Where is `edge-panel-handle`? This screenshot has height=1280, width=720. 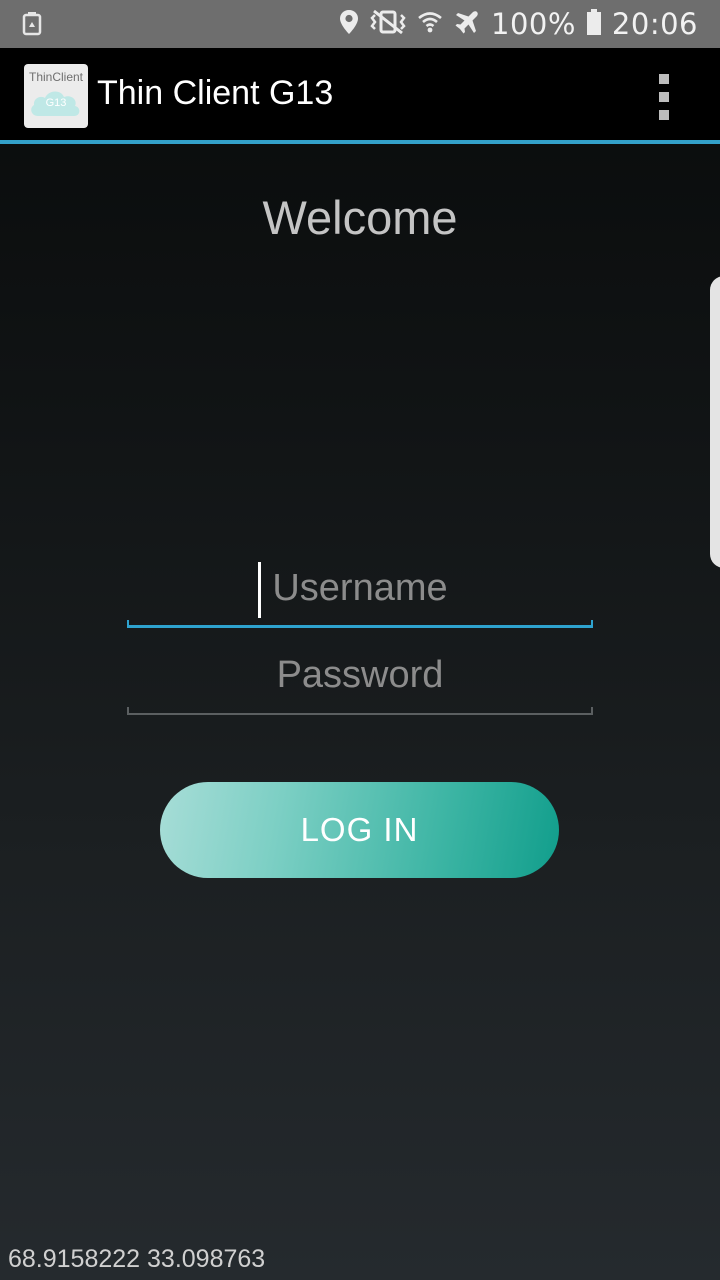 edge-panel-handle is located at coordinates (715, 422).